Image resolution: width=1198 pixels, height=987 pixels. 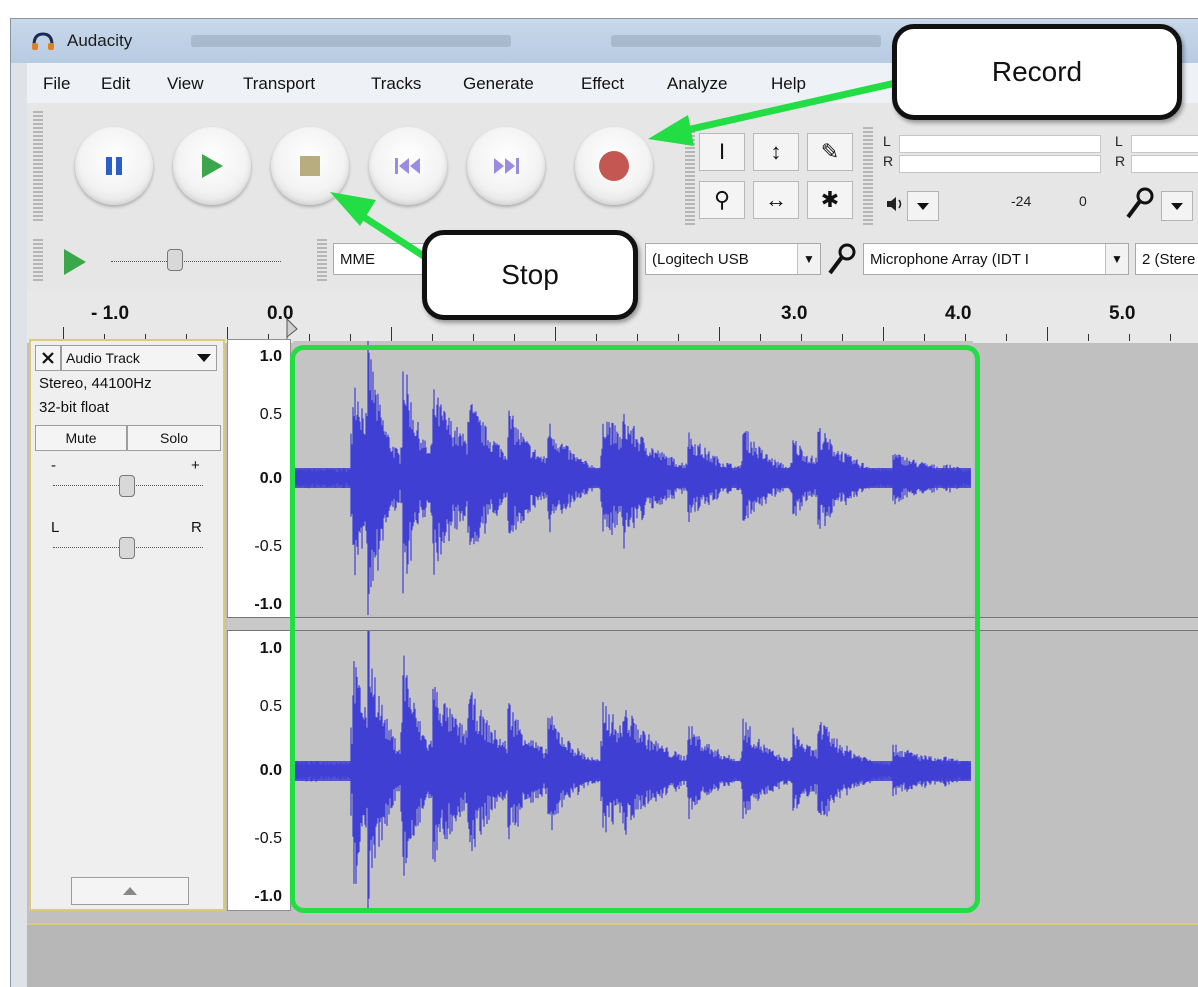 I want to click on stop-callout: Stop, so click(x=530, y=275).